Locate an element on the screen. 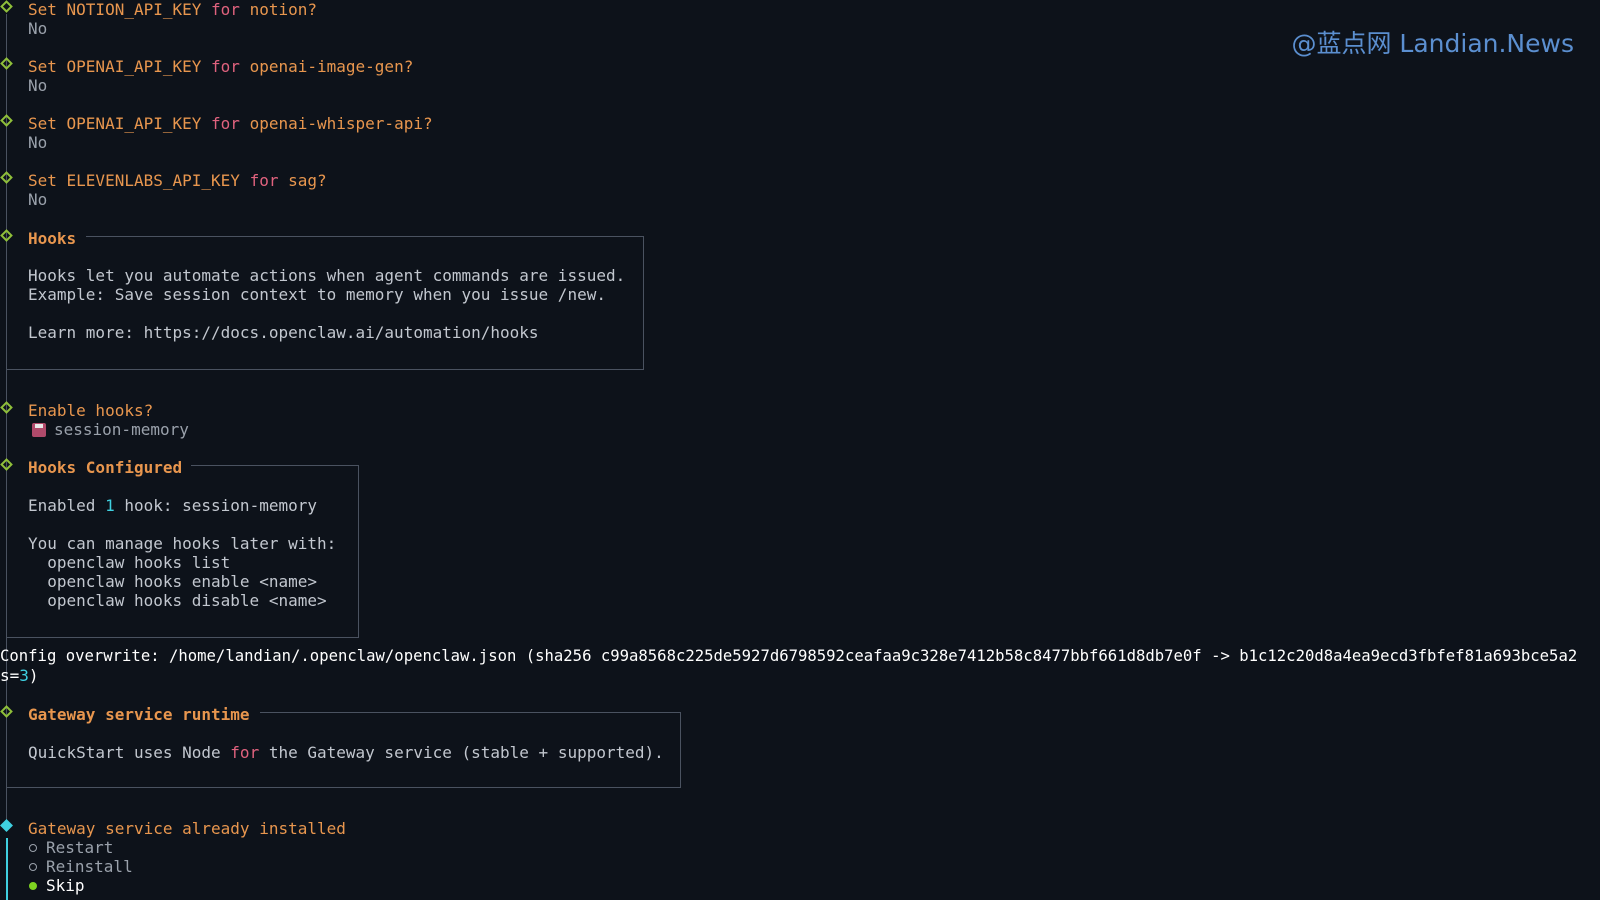  gutter-line-active is located at coordinates (7, 869).